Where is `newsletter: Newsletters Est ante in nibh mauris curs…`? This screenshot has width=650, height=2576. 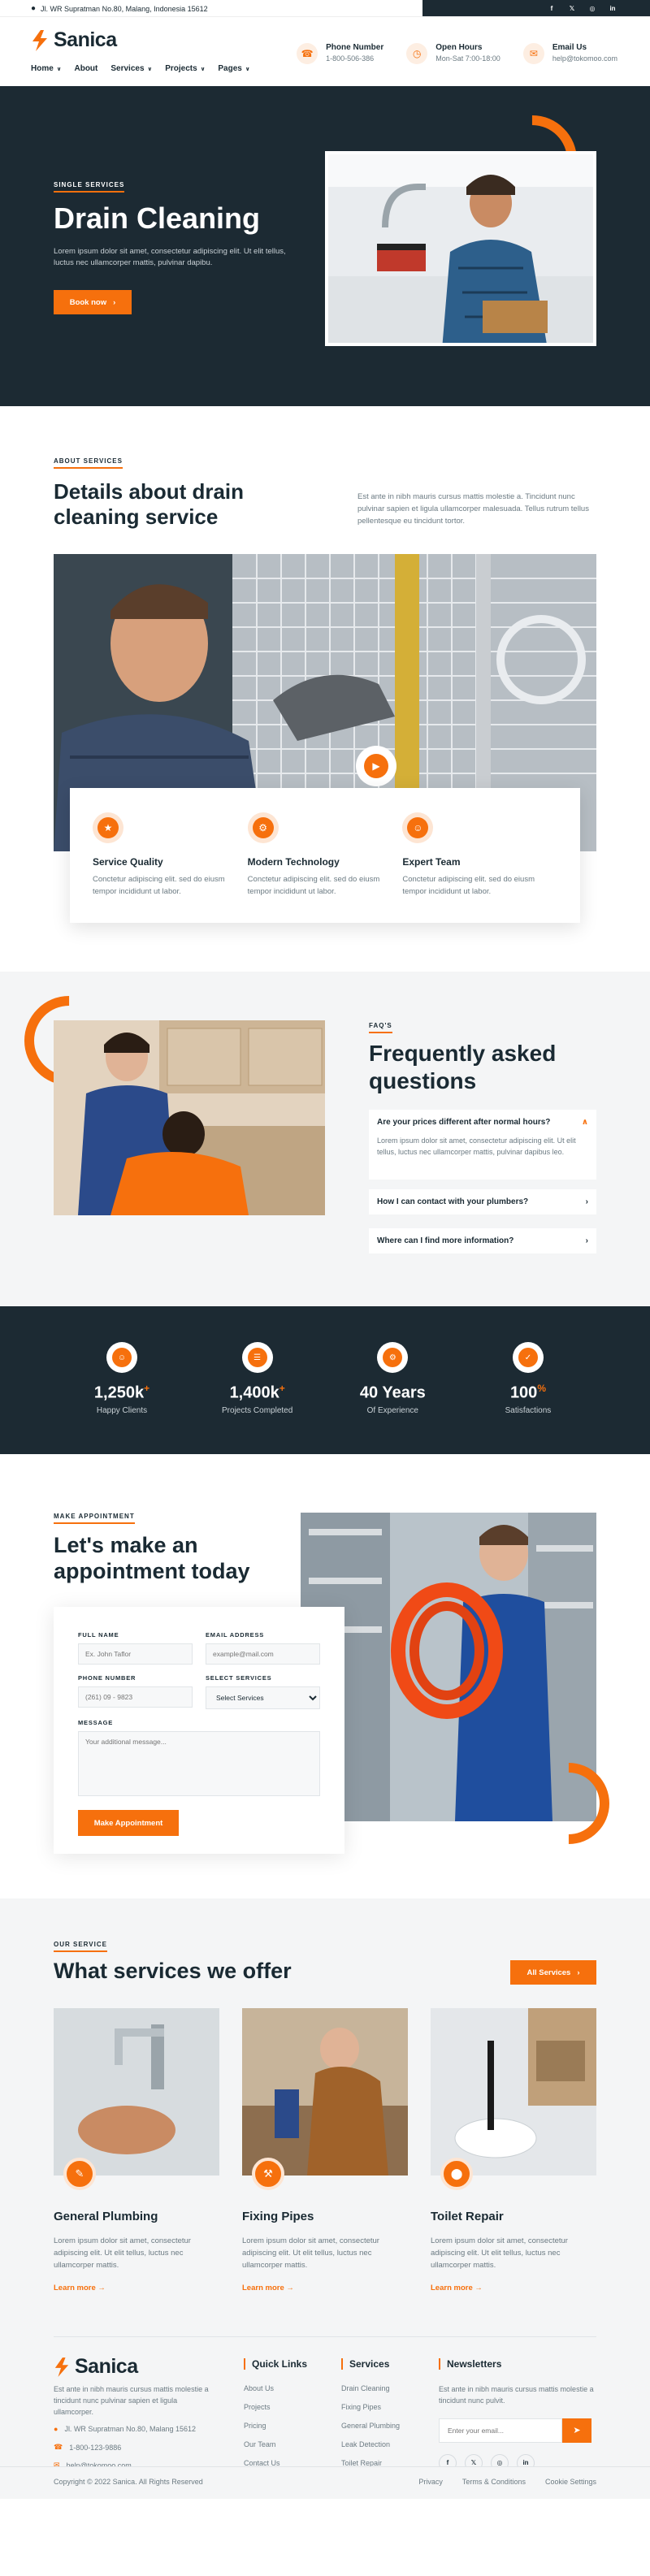
newsletter: Newsletters Est ante in nibh mauris curs… is located at coordinates (520, 2415).